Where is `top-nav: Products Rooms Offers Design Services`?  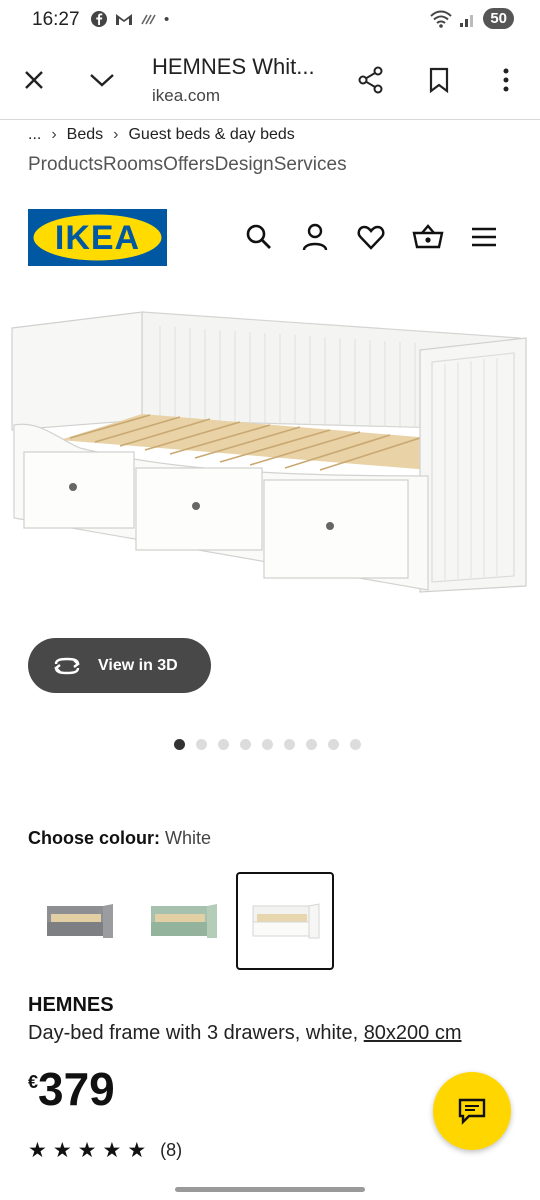
top-nav: Products Rooms Offers Design Services is located at coordinates (187, 165).